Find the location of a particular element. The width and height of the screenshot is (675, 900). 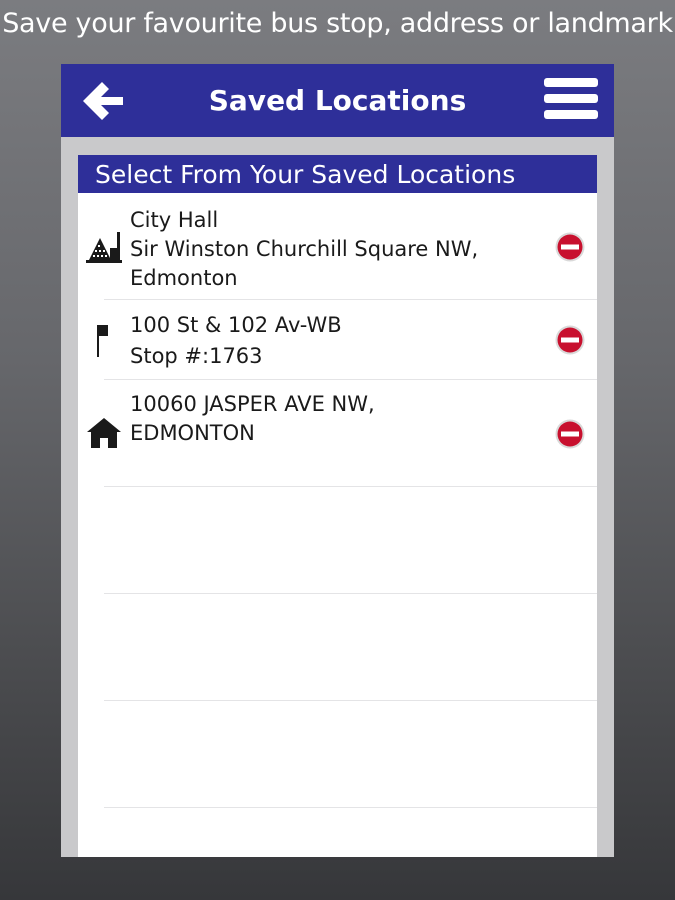

navigation-bar: Saved Locations is located at coordinates (337, 100).